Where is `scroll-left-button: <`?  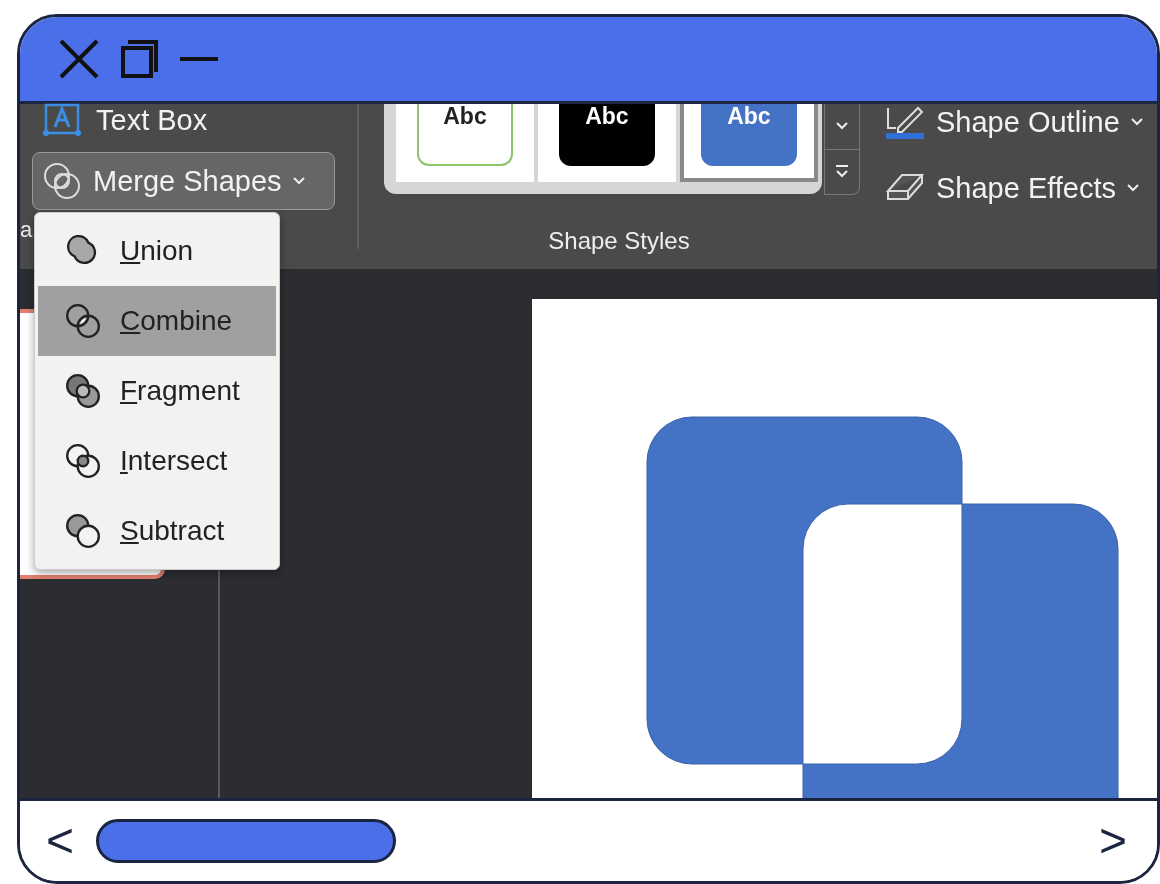
scroll-left-button: < is located at coordinates (60, 841).